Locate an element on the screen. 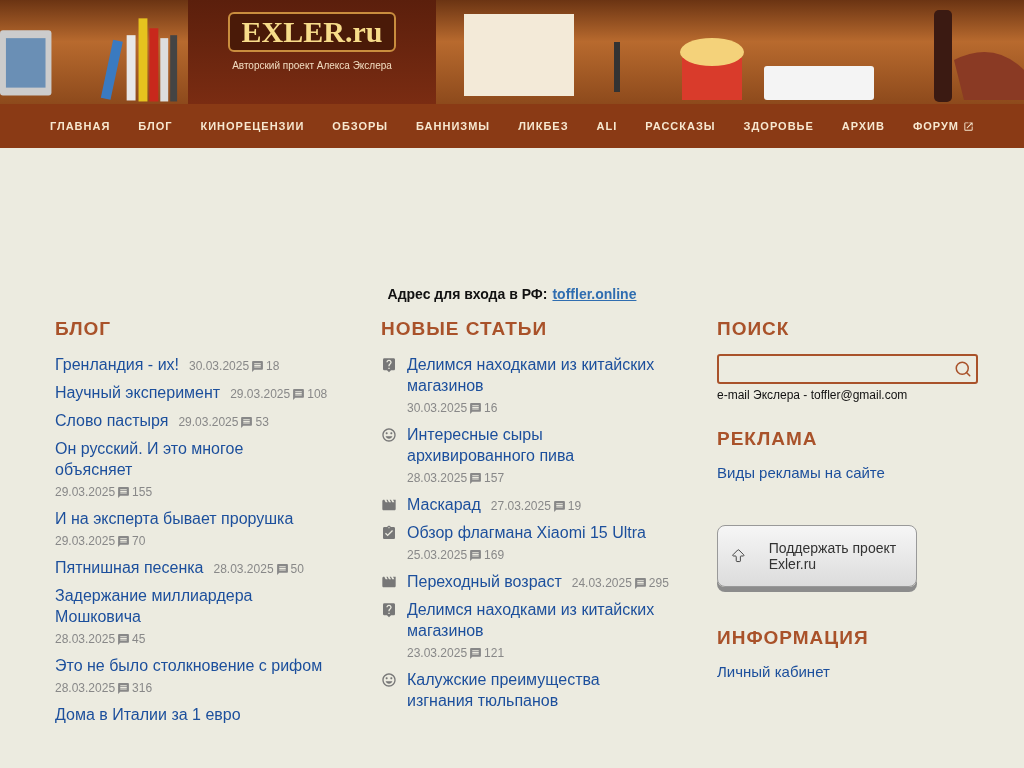  post-link: Это не было столкновение с рифом is located at coordinates (189, 665).